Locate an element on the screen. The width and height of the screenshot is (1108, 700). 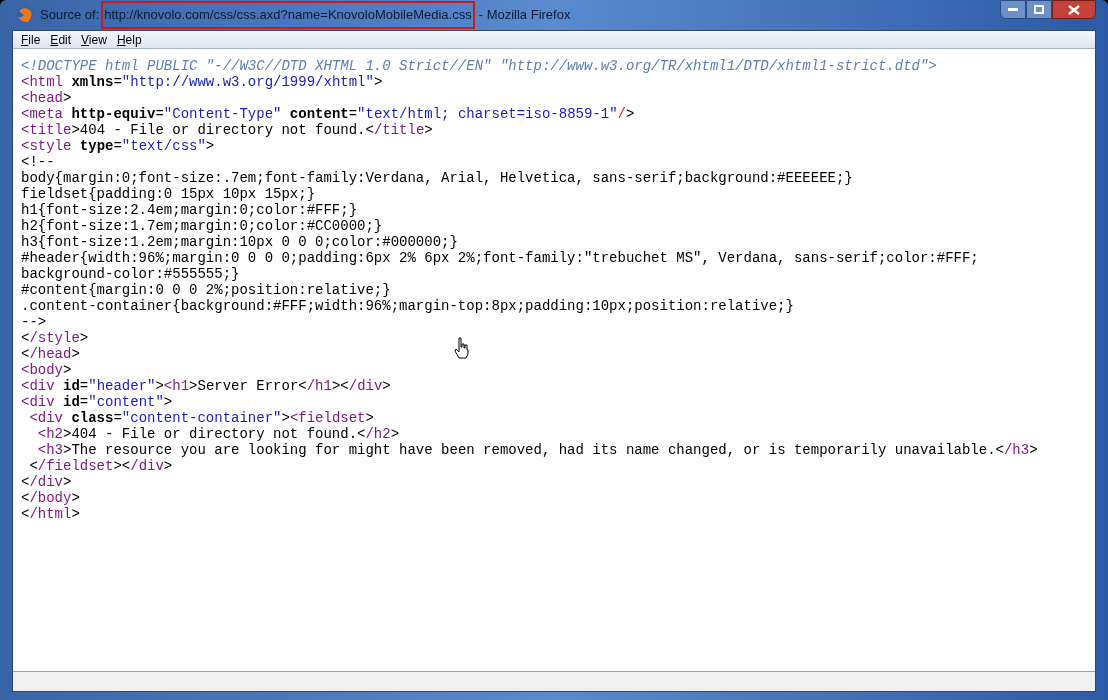
close-icon is located at coordinates (1074, 9).